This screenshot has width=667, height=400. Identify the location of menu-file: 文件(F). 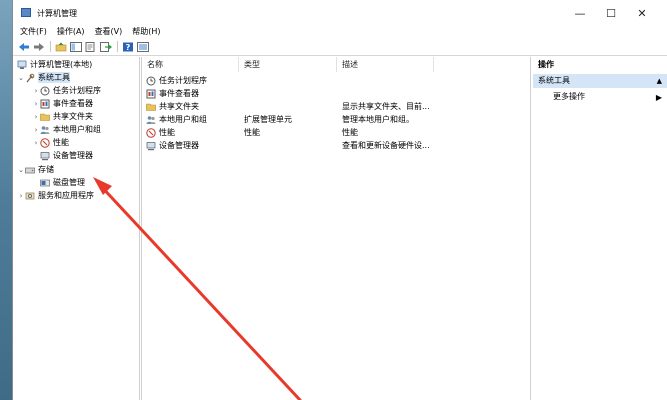
(32, 32).